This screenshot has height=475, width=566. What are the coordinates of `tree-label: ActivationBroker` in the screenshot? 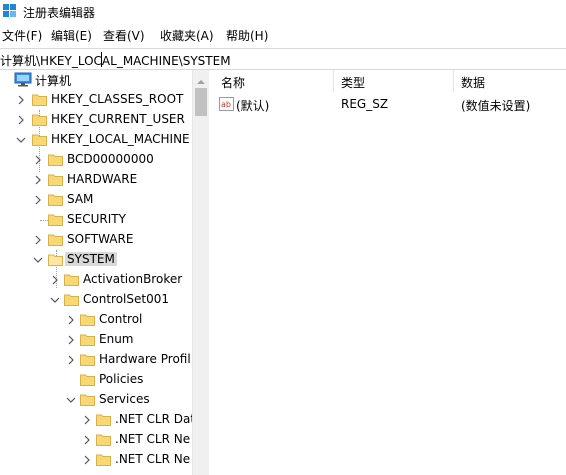 It's located at (133, 279).